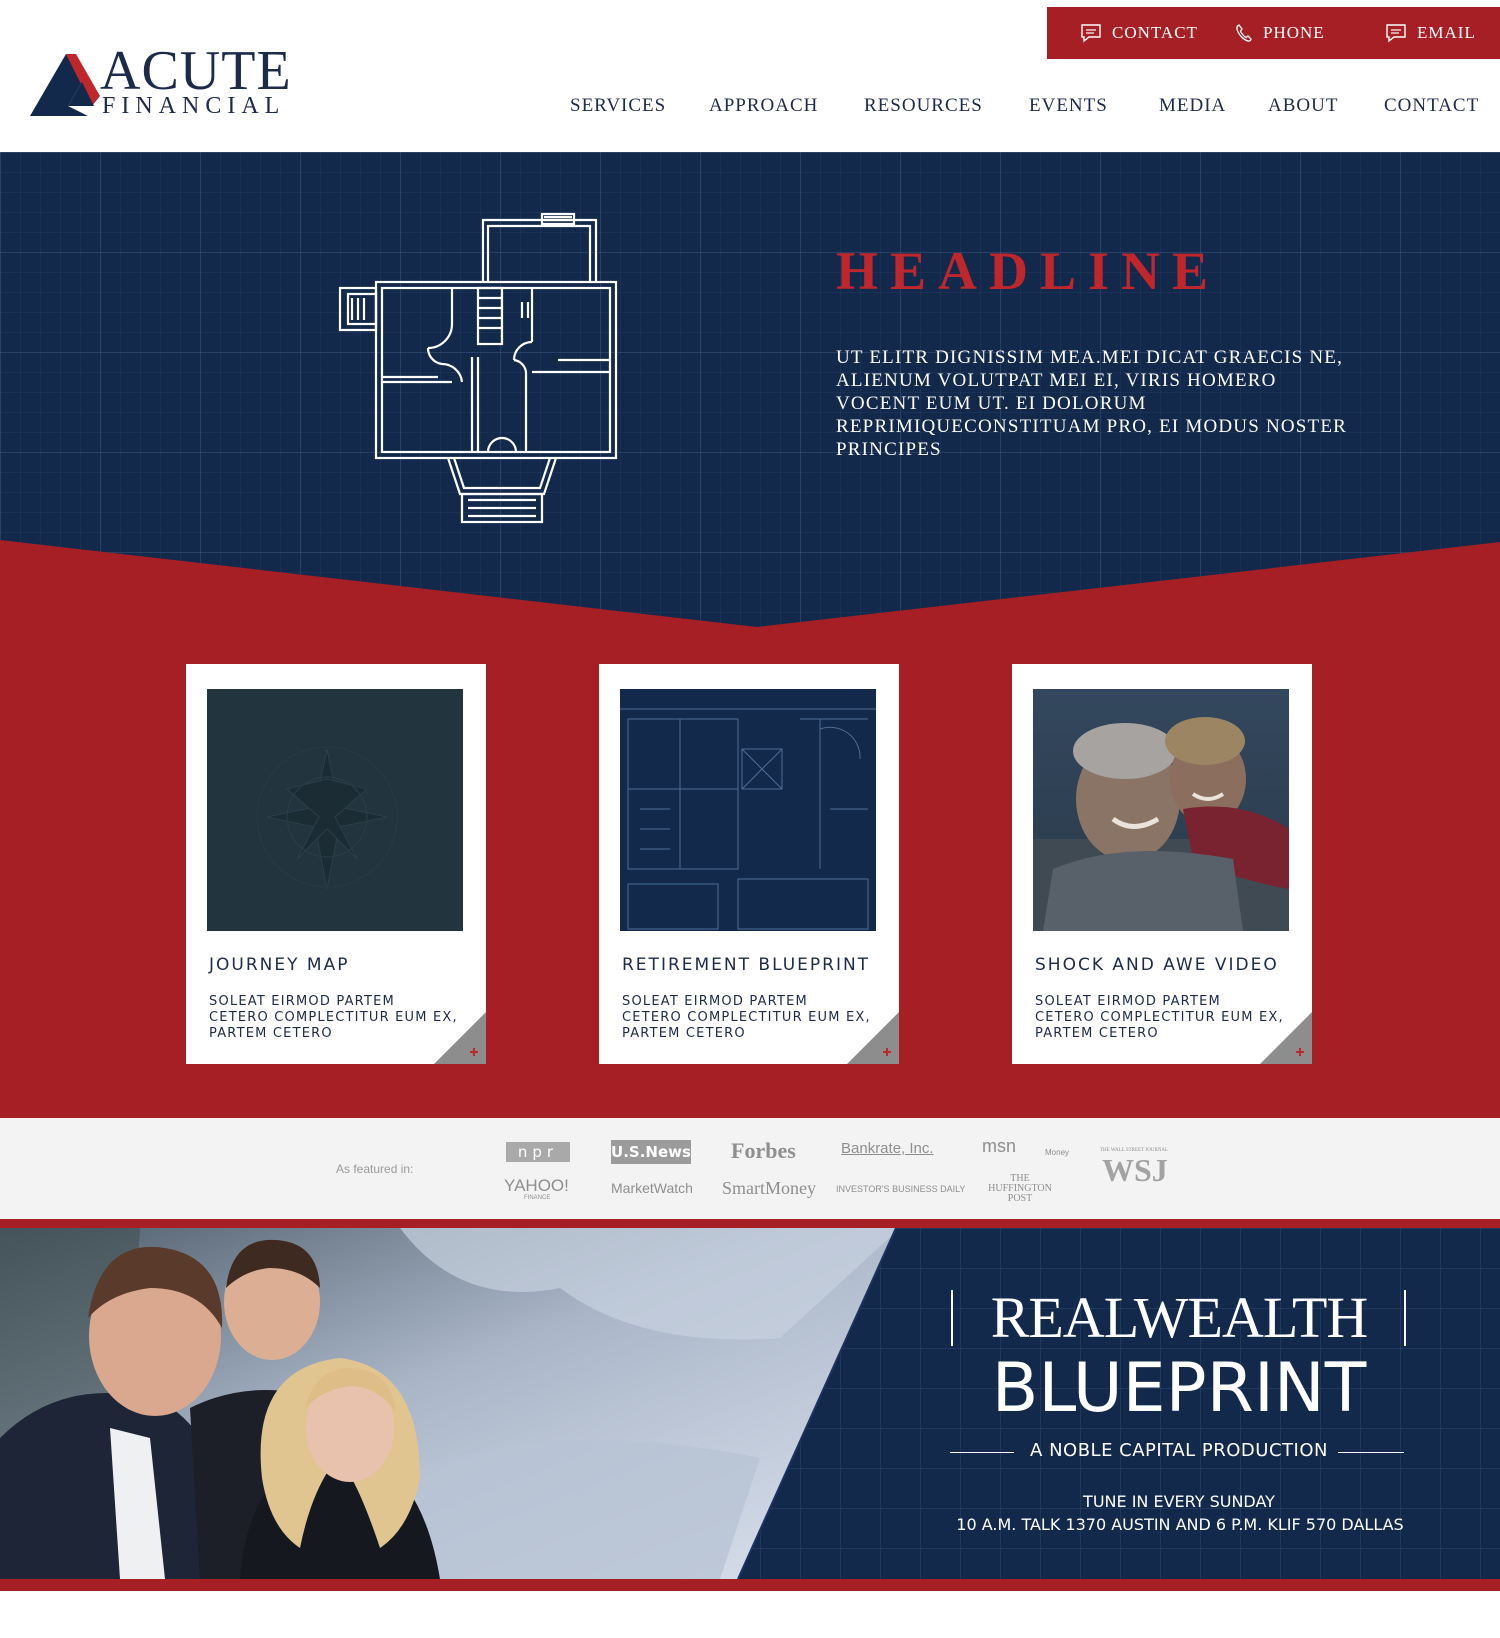 This screenshot has height=1638, width=1500. What do you see at coordinates (1068, 106) in the screenshot?
I see `nav-item-events: EVENTS` at bounding box center [1068, 106].